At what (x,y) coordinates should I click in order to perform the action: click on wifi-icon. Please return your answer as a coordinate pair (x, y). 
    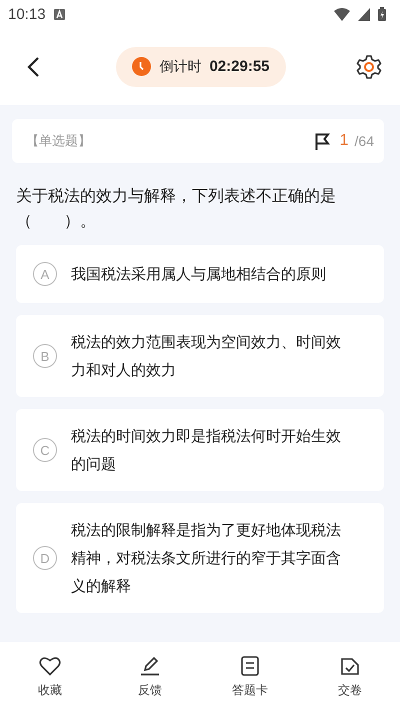
    Looking at the image, I should click on (342, 14).